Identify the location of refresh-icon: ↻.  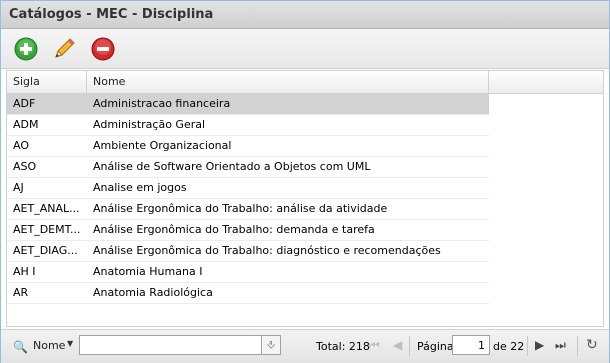
(592, 345).